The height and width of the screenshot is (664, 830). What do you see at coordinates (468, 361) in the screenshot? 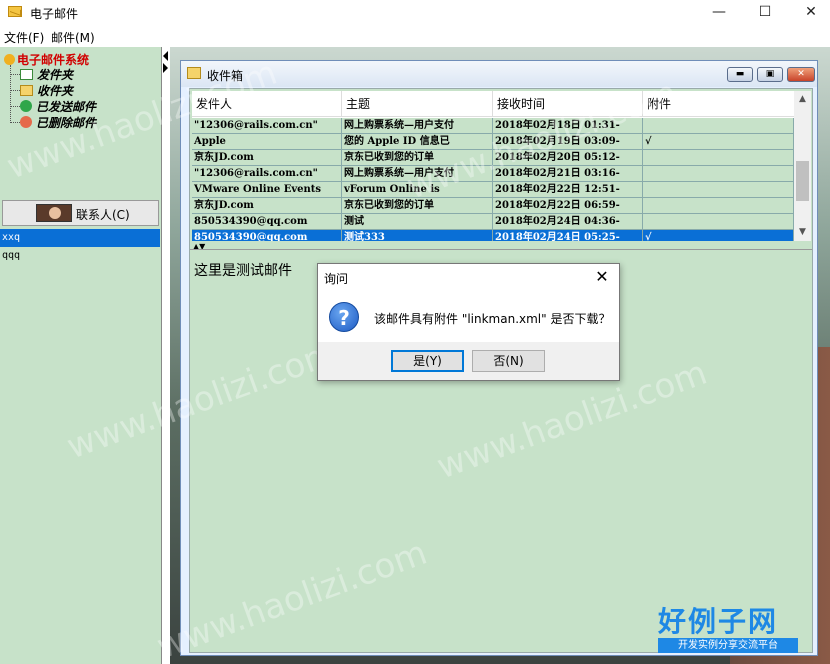
I see `dialog-footer: 是(Y) 否(N)` at bounding box center [468, 361].